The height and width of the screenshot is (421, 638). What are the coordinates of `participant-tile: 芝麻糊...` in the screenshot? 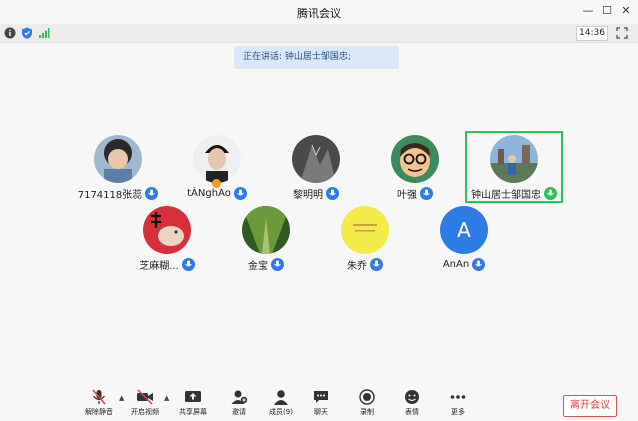 It's located at (167, 244).